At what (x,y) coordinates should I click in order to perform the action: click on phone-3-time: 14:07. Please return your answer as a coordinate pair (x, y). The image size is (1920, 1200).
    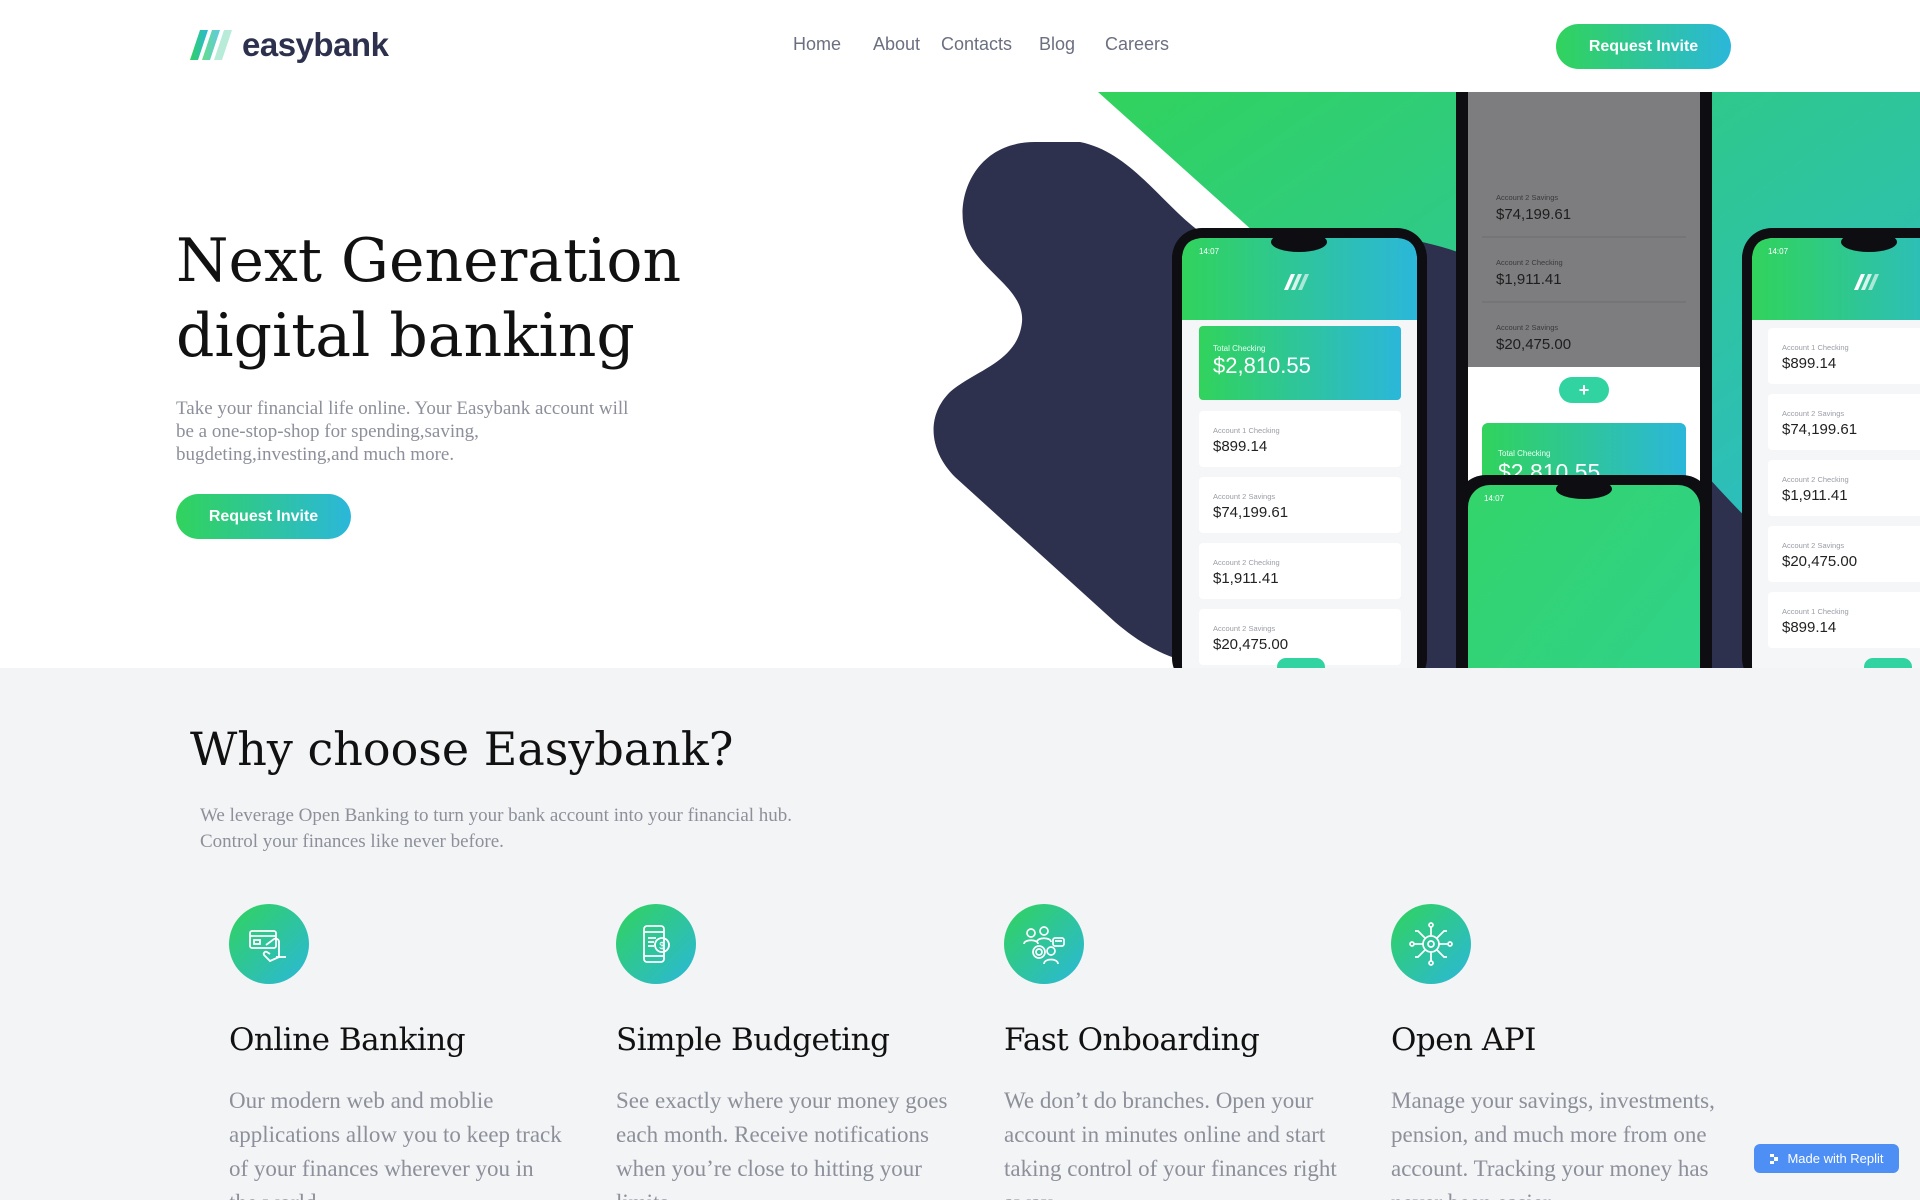
    Looking at the image, I should click on (1494, 498).